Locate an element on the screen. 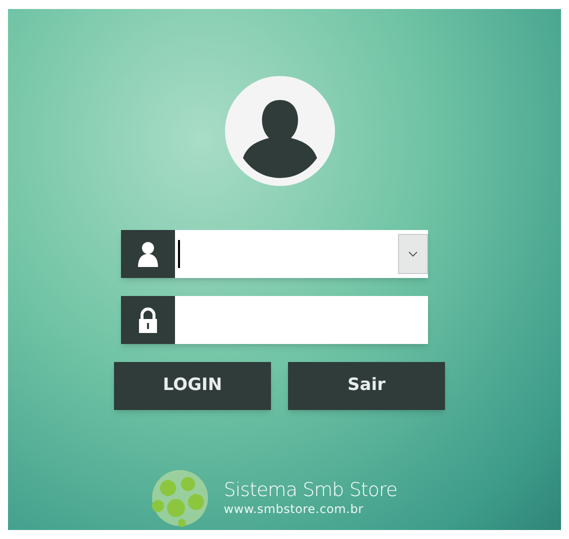 The height and width of the screenshot is (539, 569). user-icon is located at coordinates (148, 254).